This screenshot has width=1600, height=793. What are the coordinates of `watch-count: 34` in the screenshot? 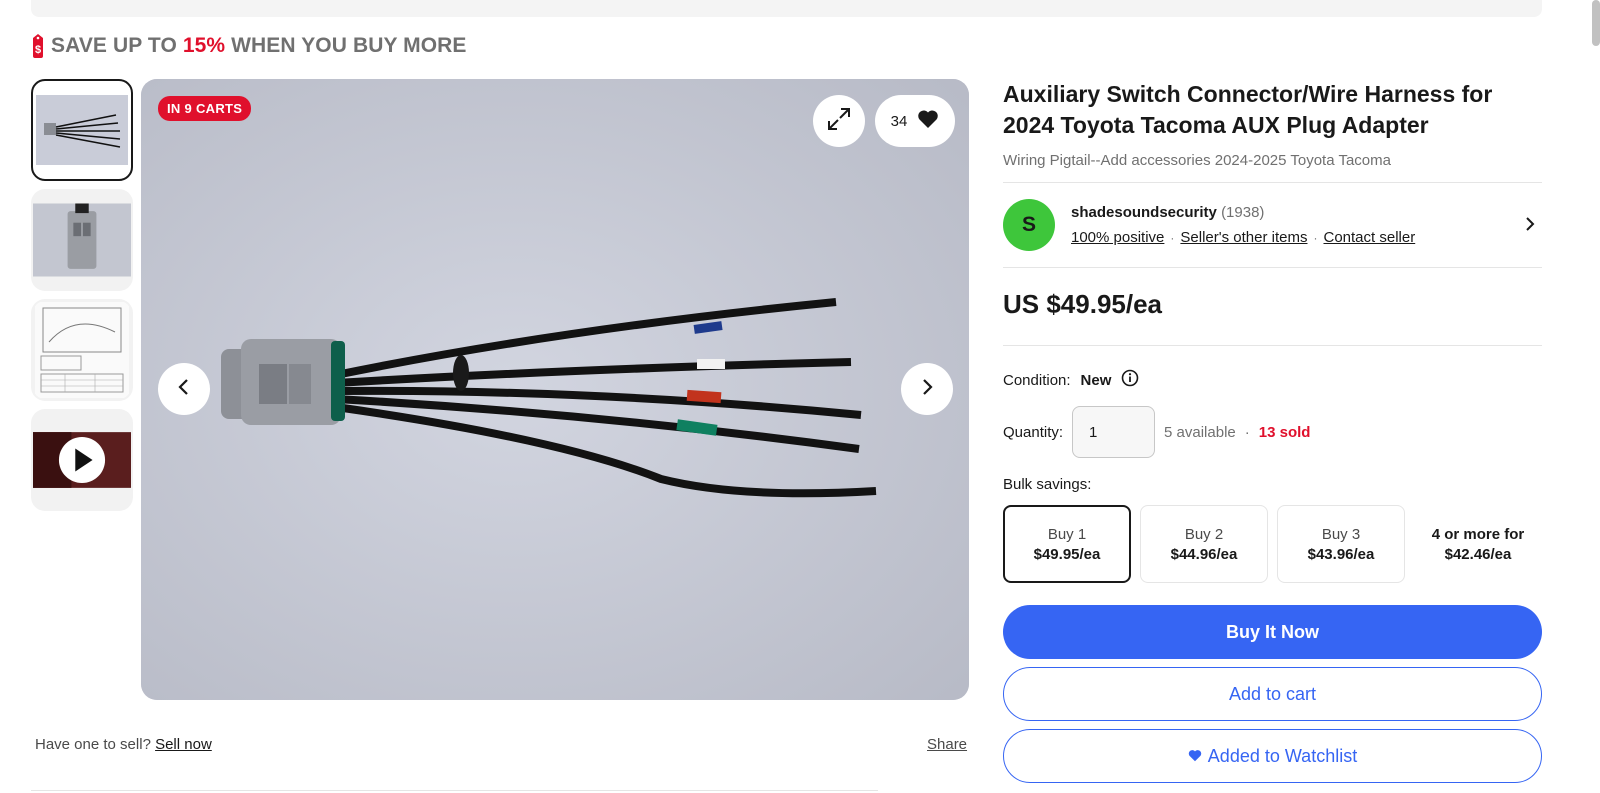 It's located at (899, 121).